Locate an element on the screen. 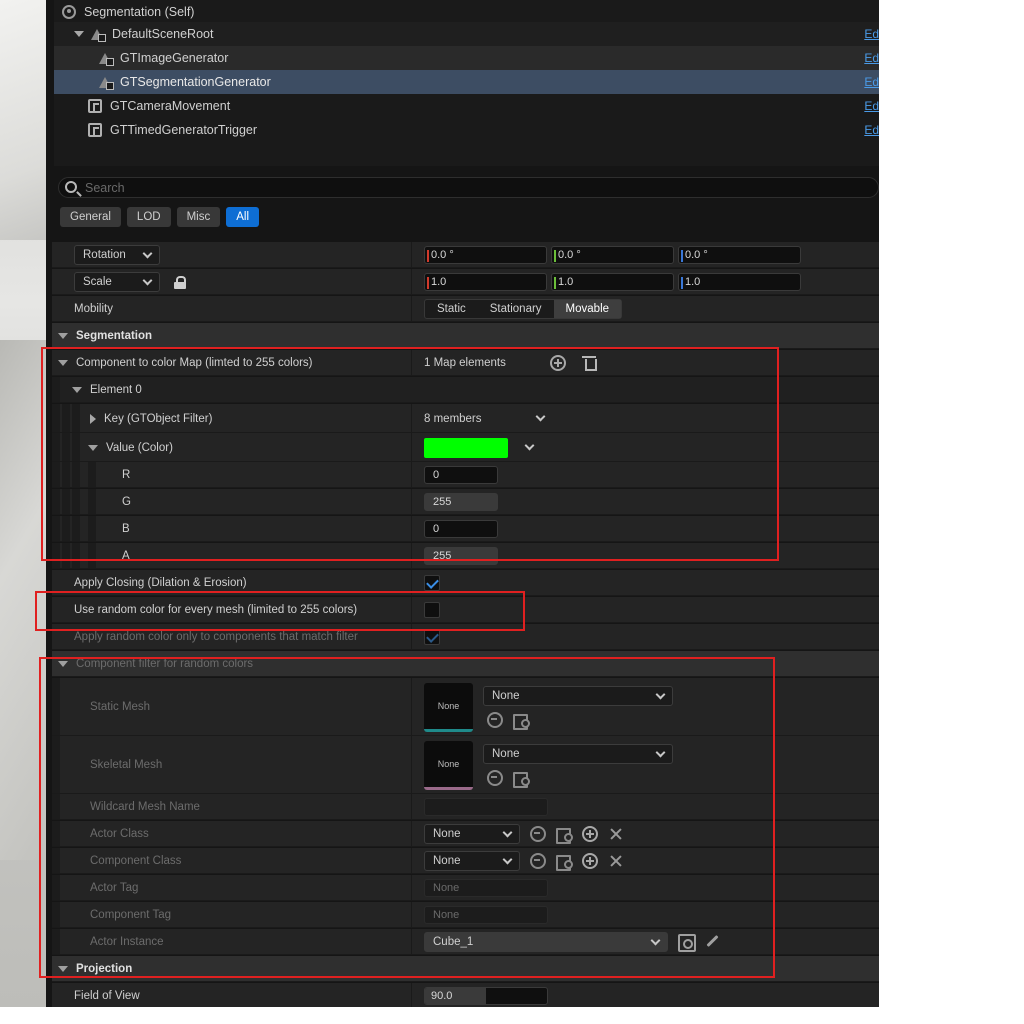 The width and height of the screenshot is (1024, 1024). wildcard-row: Wildcard Mesh Name is located at coordinates (465, 807).